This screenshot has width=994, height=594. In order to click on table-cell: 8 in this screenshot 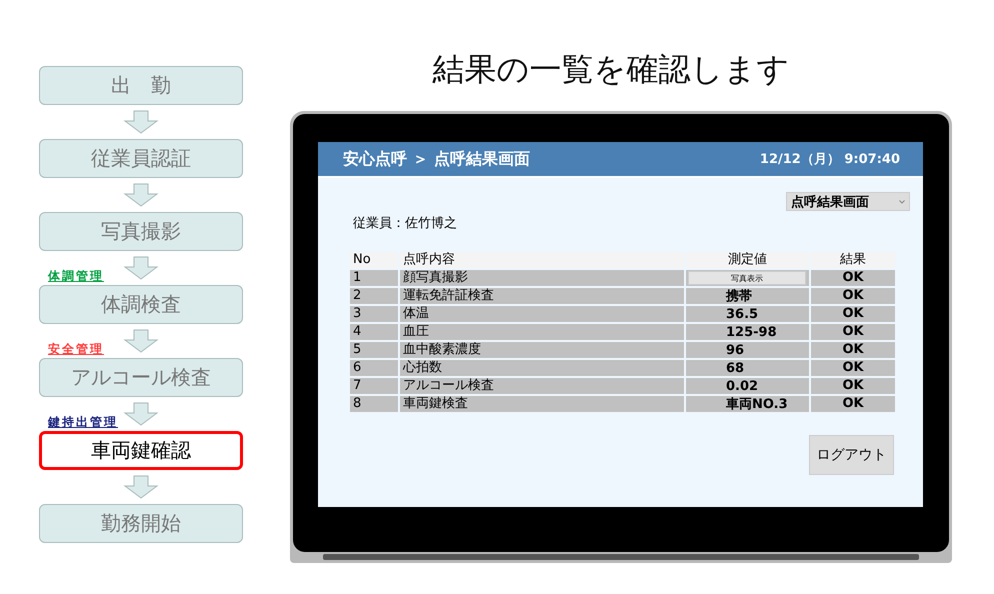, I will do `click(374, 404)`.